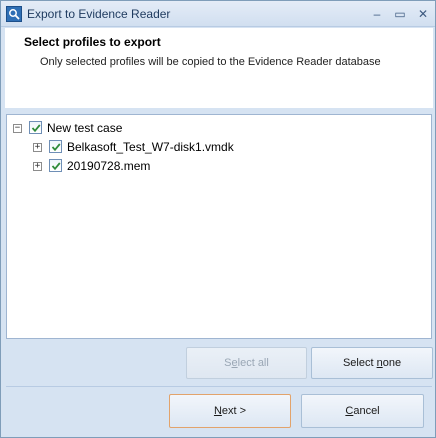 This screenshot has width=436, height=438. I want to click on cancel-button: Cancel, so click(362, 411).